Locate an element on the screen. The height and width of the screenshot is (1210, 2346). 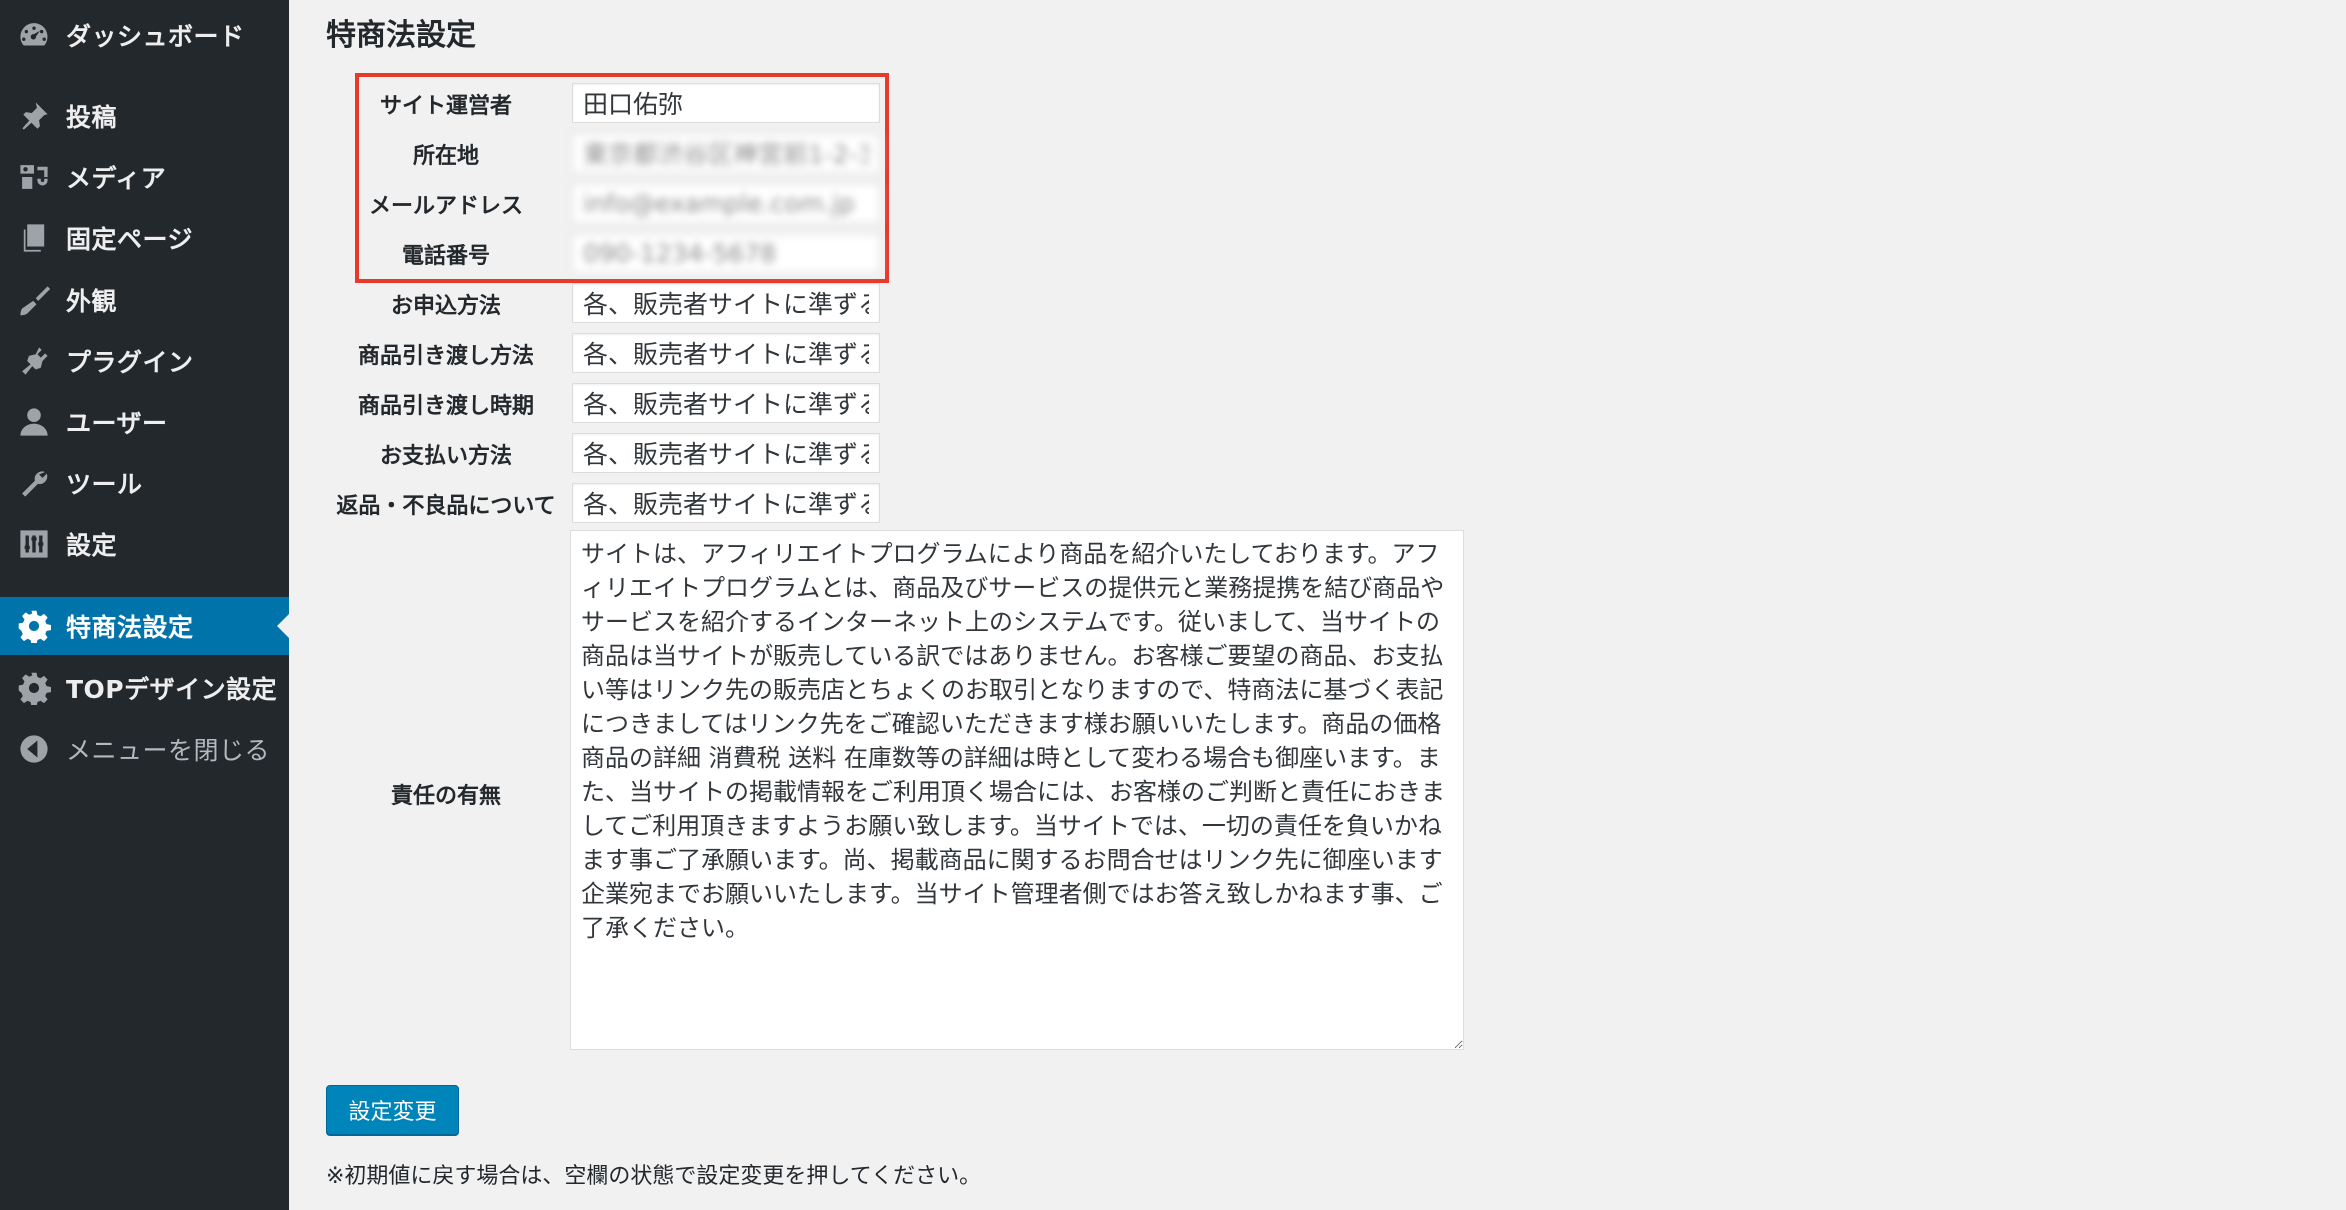
sidebar-item-users: ユーザー is located at coordinates (144, 422).